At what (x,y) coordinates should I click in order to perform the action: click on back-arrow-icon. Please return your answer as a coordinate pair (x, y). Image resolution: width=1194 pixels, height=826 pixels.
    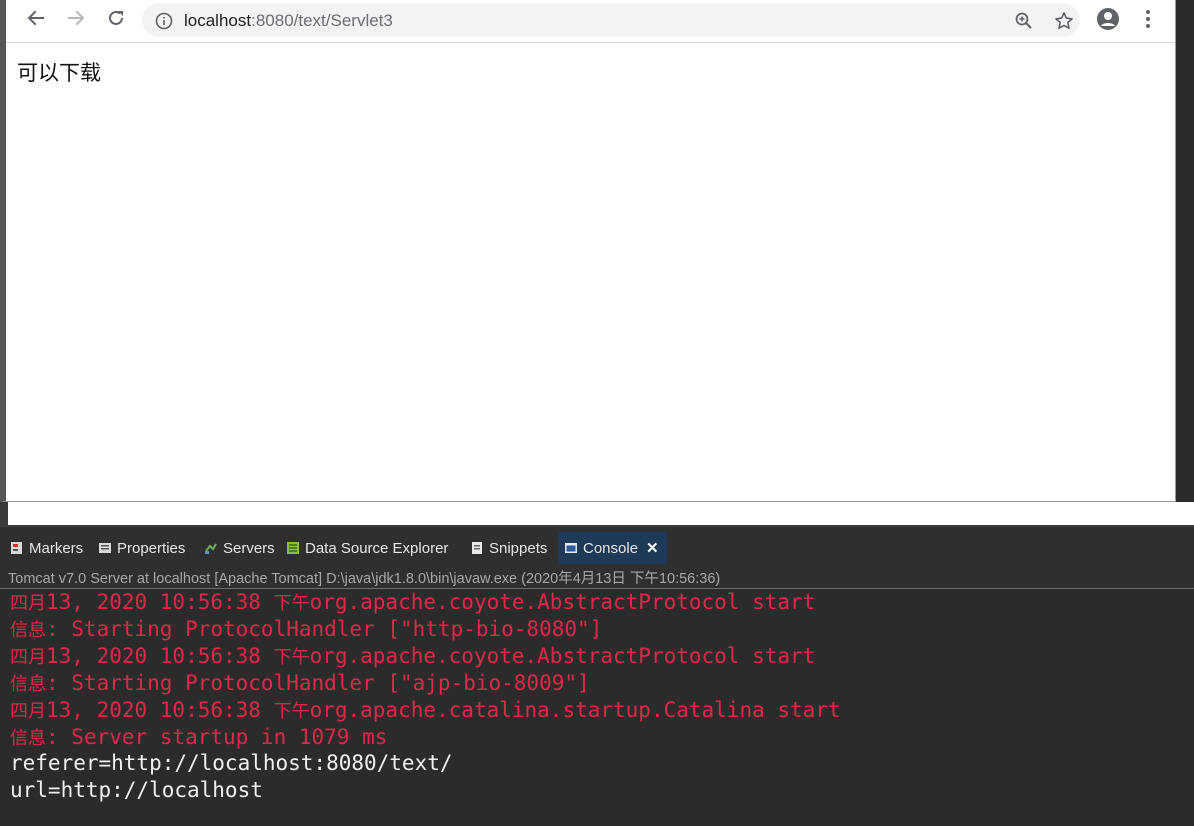
    Looking at the image, I should click on (36, 20).